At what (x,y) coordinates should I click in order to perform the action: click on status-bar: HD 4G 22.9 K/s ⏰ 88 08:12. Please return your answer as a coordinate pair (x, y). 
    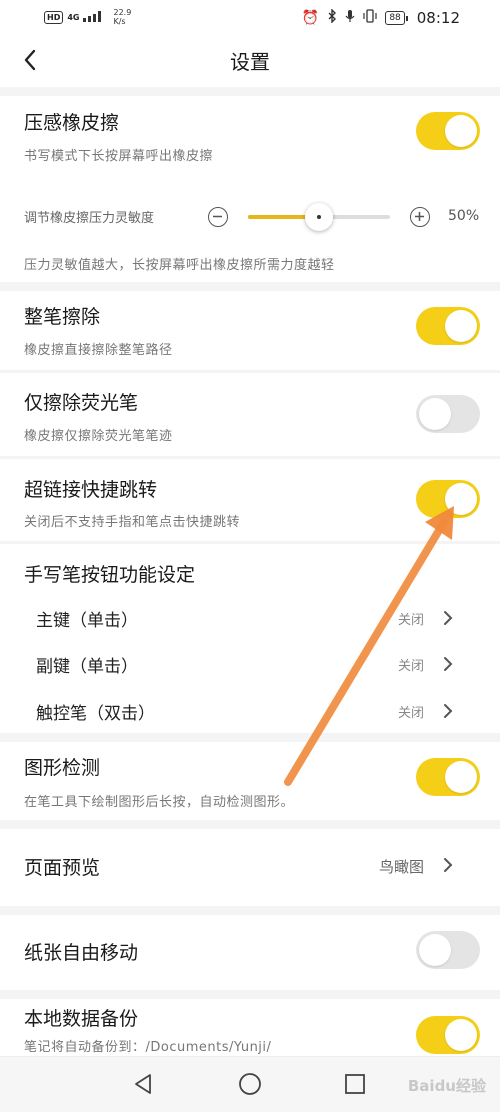
    Looking at the image, I should click on (250, 18).